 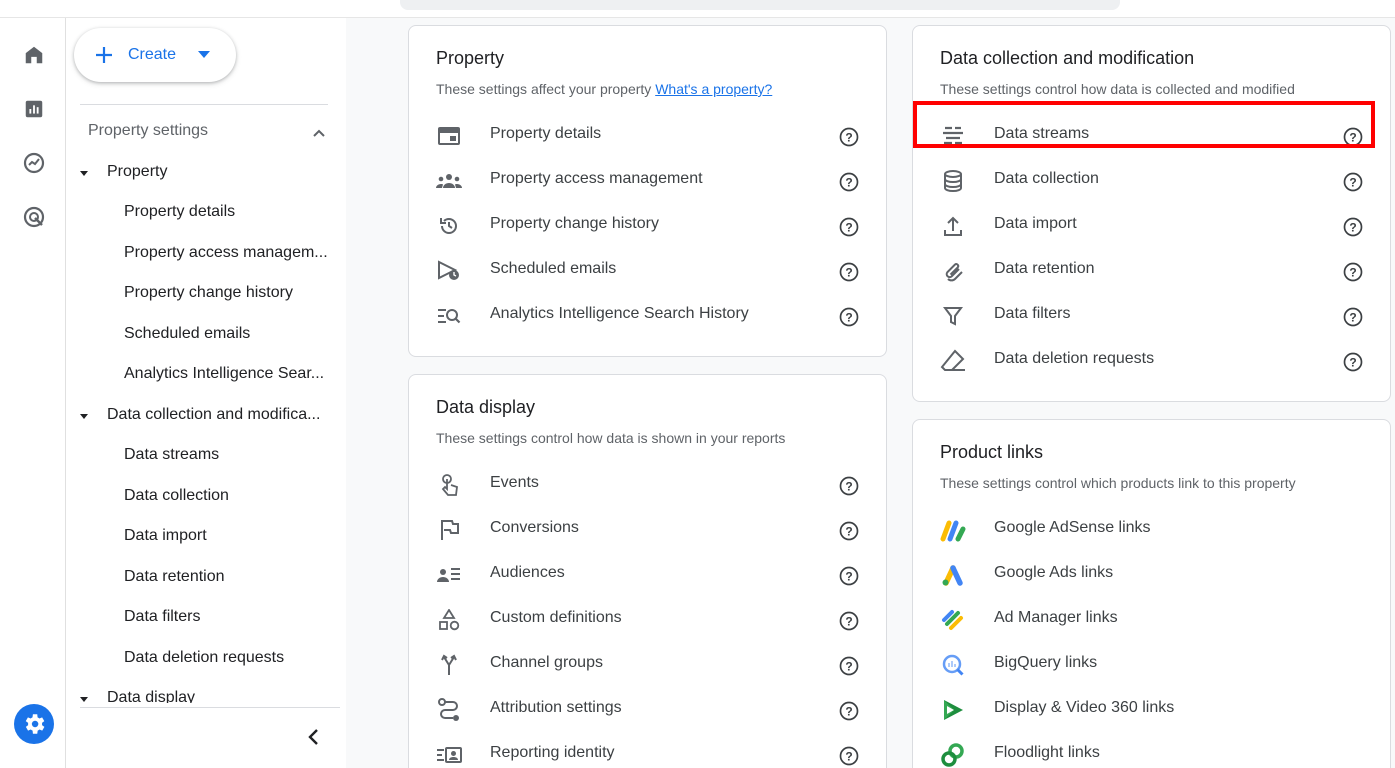 I want to click on analytics-intelligence-row: Analytics Intelligence Search History ?, so click(x=647, y=314).